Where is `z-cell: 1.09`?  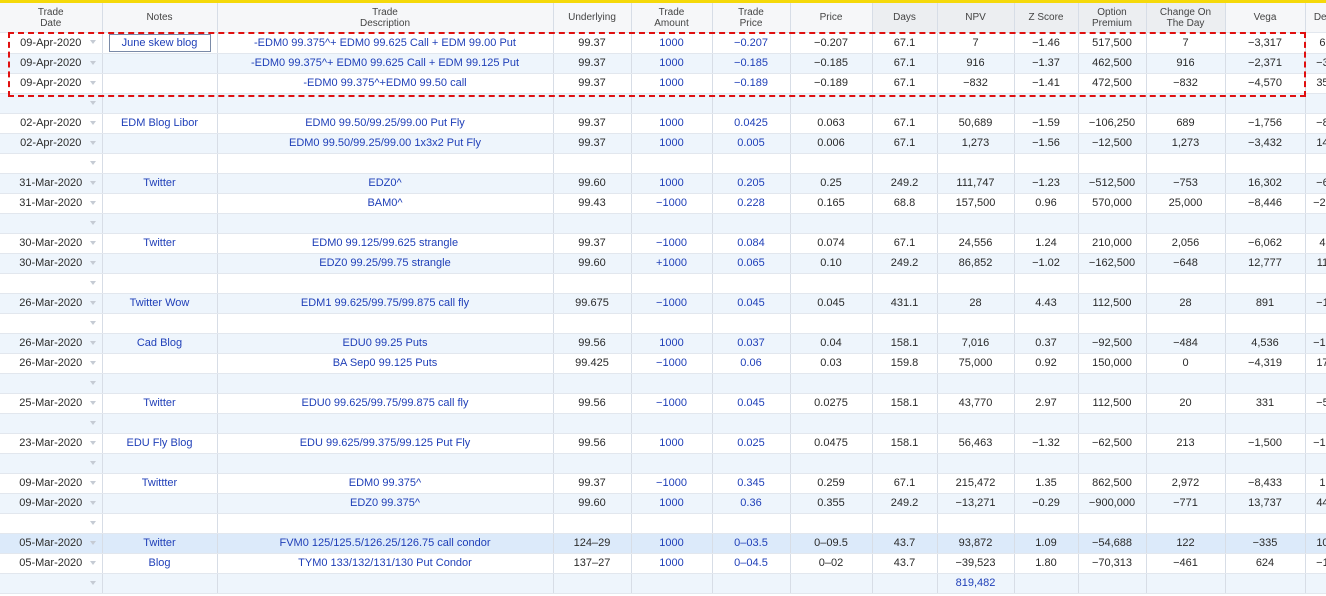
z-cell: 1.09 is located at coordinates (1046, 543).